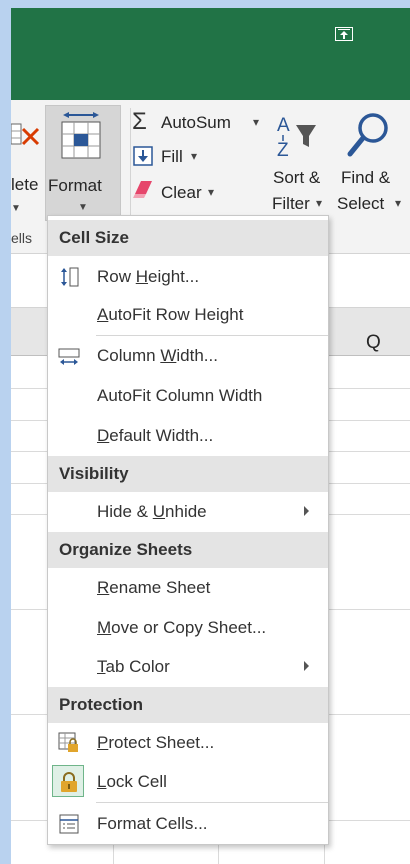 The width and height of the screenshot is (410, 864). Describe the element at coordinates (188, 667) in the screenshot. I see `menu-item-tab-color: Tab Color` at that location.